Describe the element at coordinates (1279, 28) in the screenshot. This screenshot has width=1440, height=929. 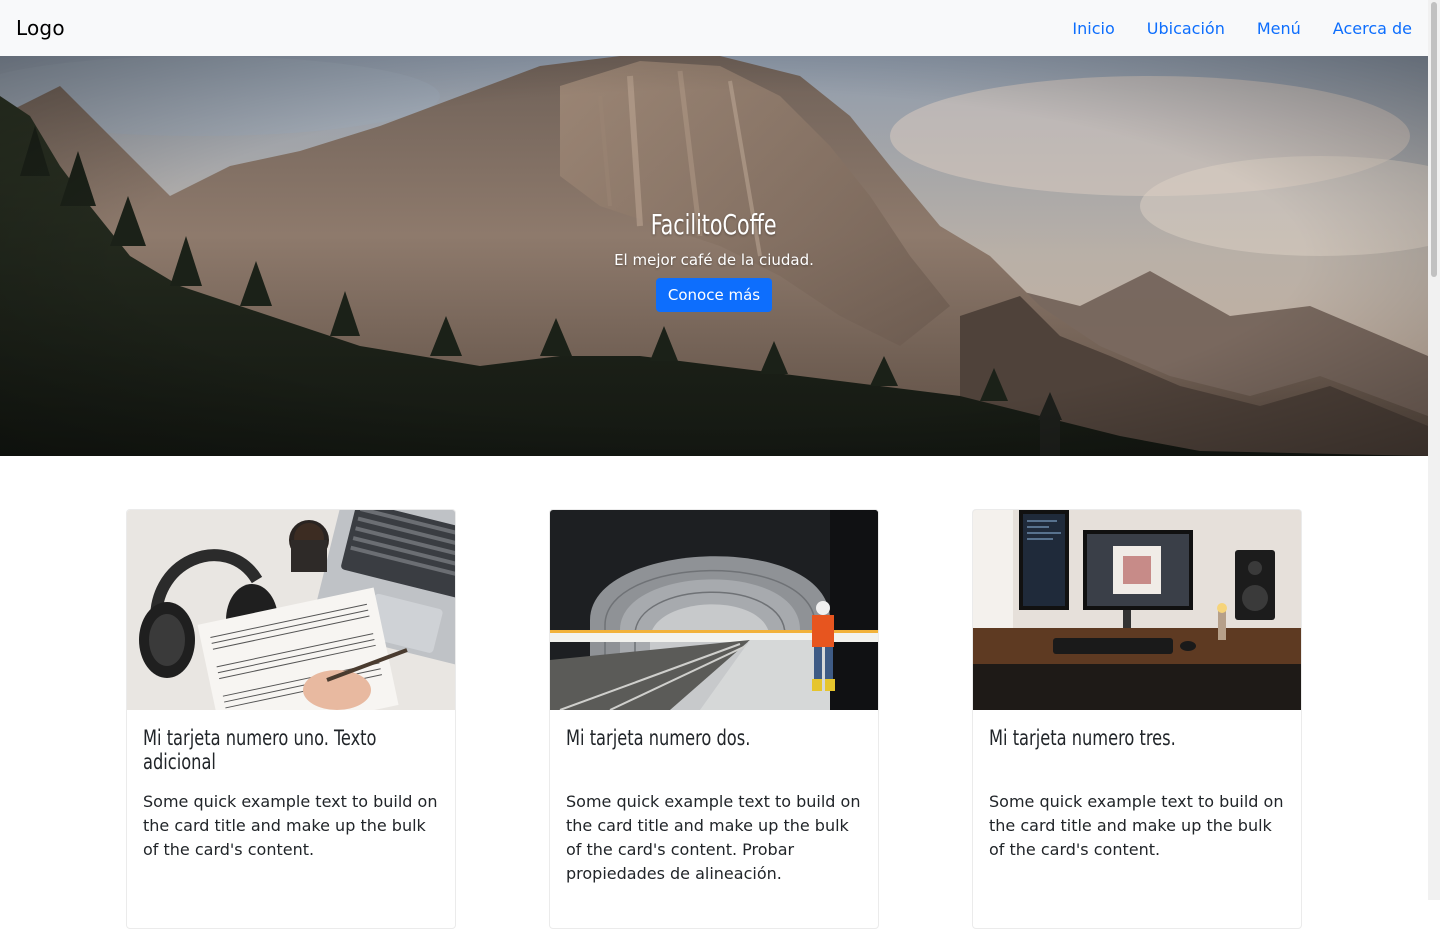
I see `nav-link-menu: Menú` at that location.